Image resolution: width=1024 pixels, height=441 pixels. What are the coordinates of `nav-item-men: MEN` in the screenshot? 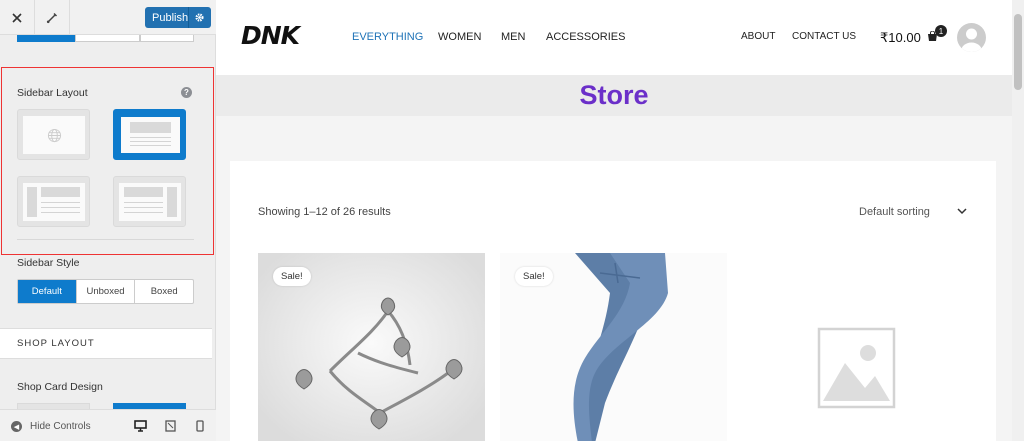 It's located at (513, 37).